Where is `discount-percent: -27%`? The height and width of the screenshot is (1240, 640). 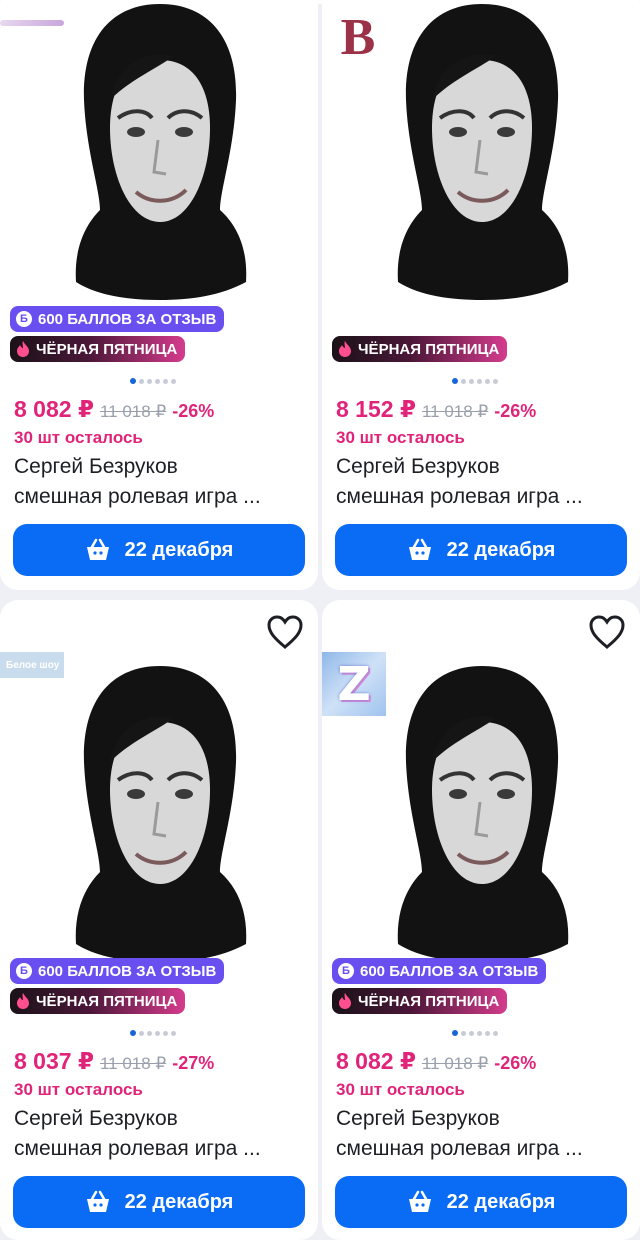 discount-percent: -27% is located at coordinates (193, 1063).